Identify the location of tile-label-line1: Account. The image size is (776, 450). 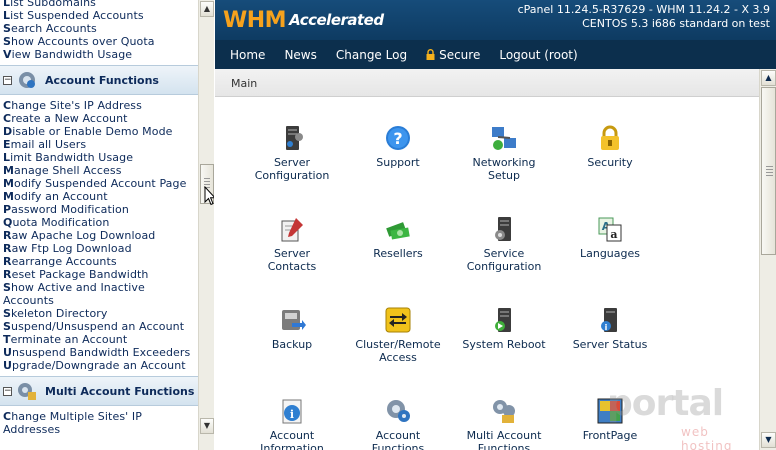
(292, 435).